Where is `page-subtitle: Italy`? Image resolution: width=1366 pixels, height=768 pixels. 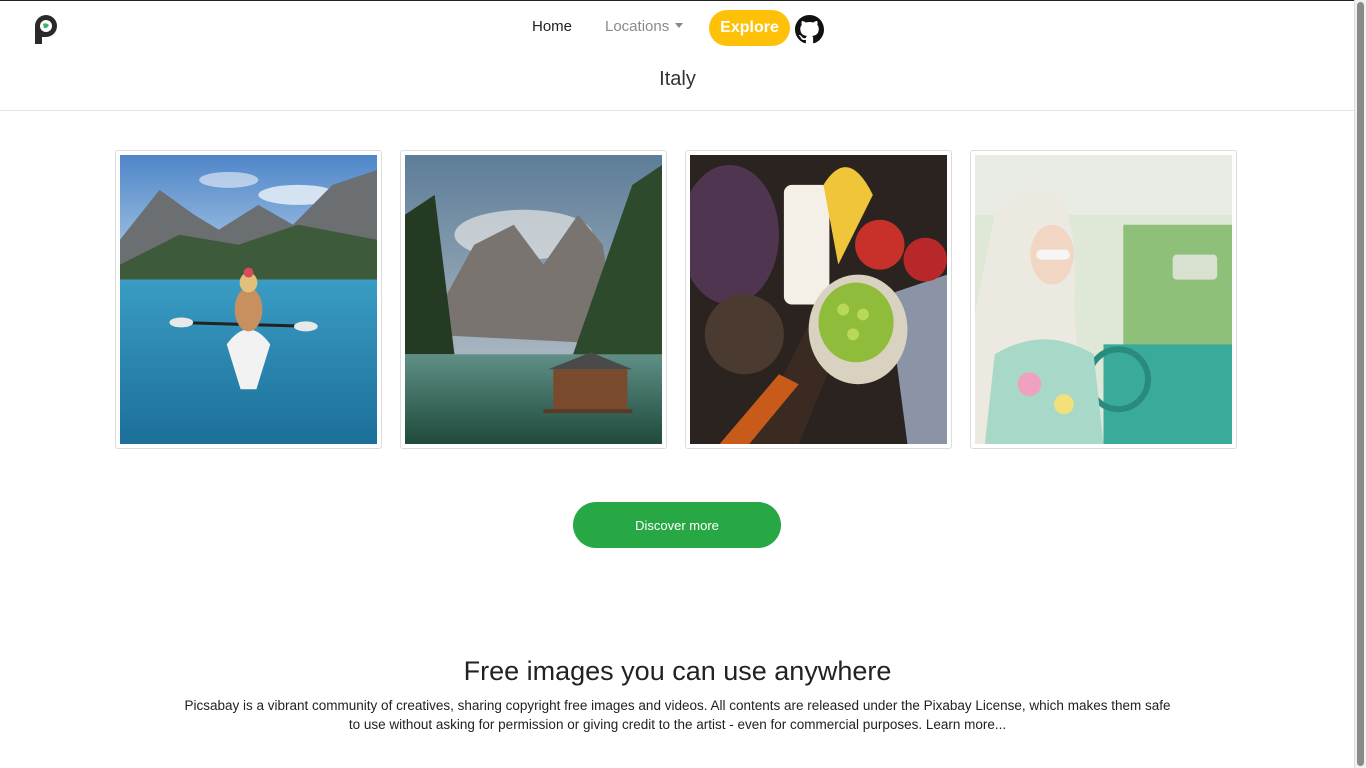 page-subtitle: Italy is located at coordinates (677, 79).